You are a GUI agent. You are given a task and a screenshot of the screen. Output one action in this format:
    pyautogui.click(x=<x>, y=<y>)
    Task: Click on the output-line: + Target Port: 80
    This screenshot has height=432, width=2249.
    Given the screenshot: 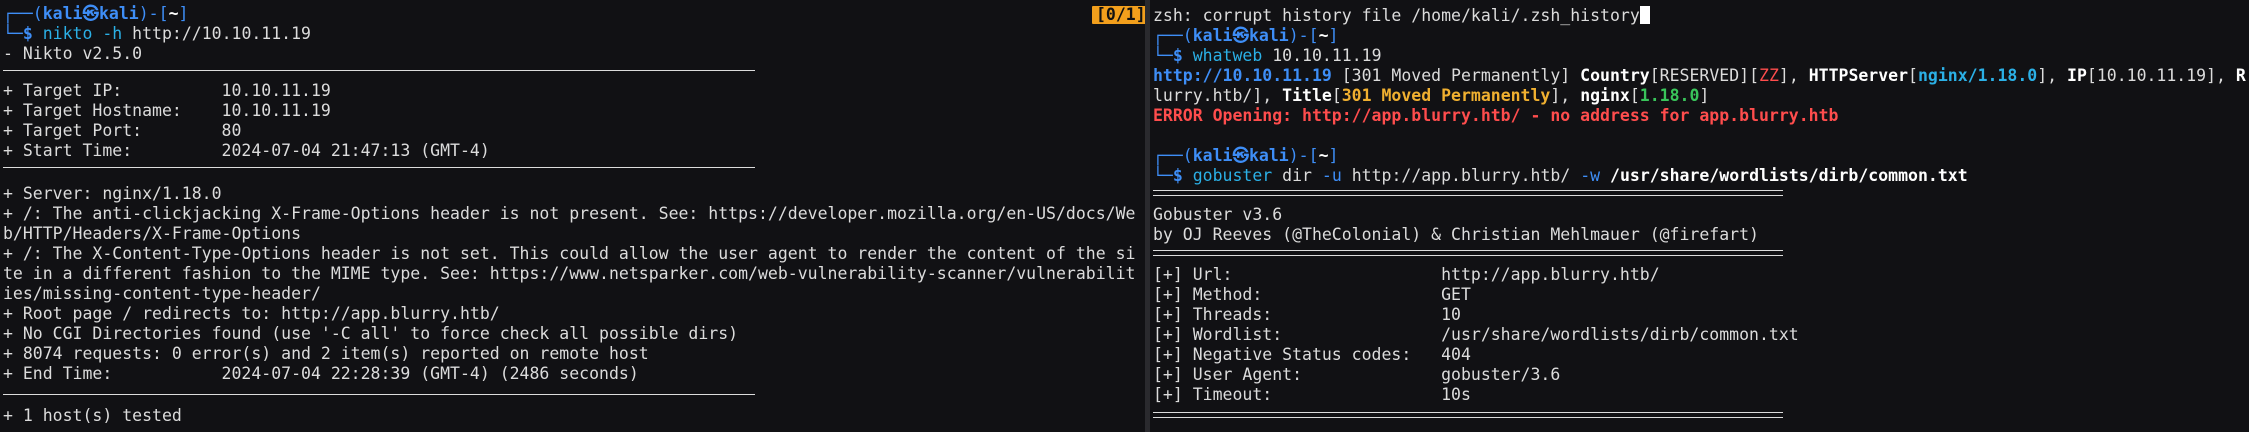 What is the action you would take?
    pyautogui.click(x=122, y=130)
    